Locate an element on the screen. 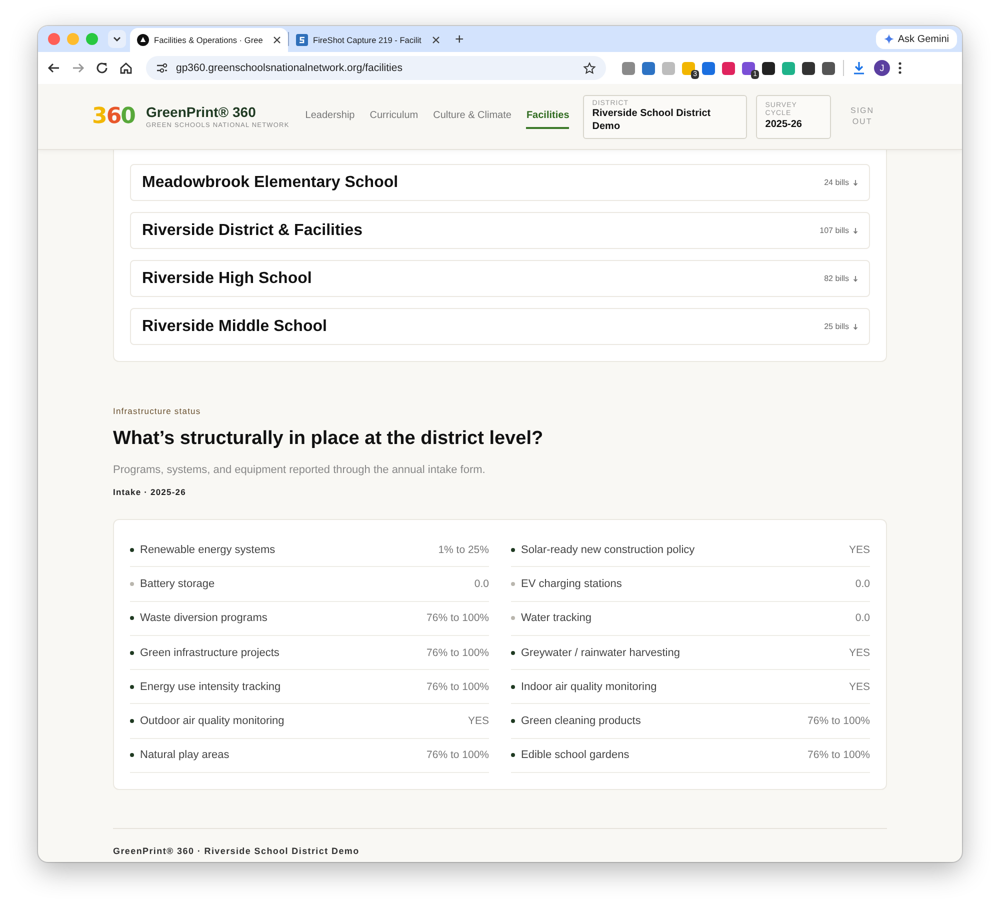 The image size is (1000, 912). item-label: Green cleaning products is located at coordinates (581, 721).